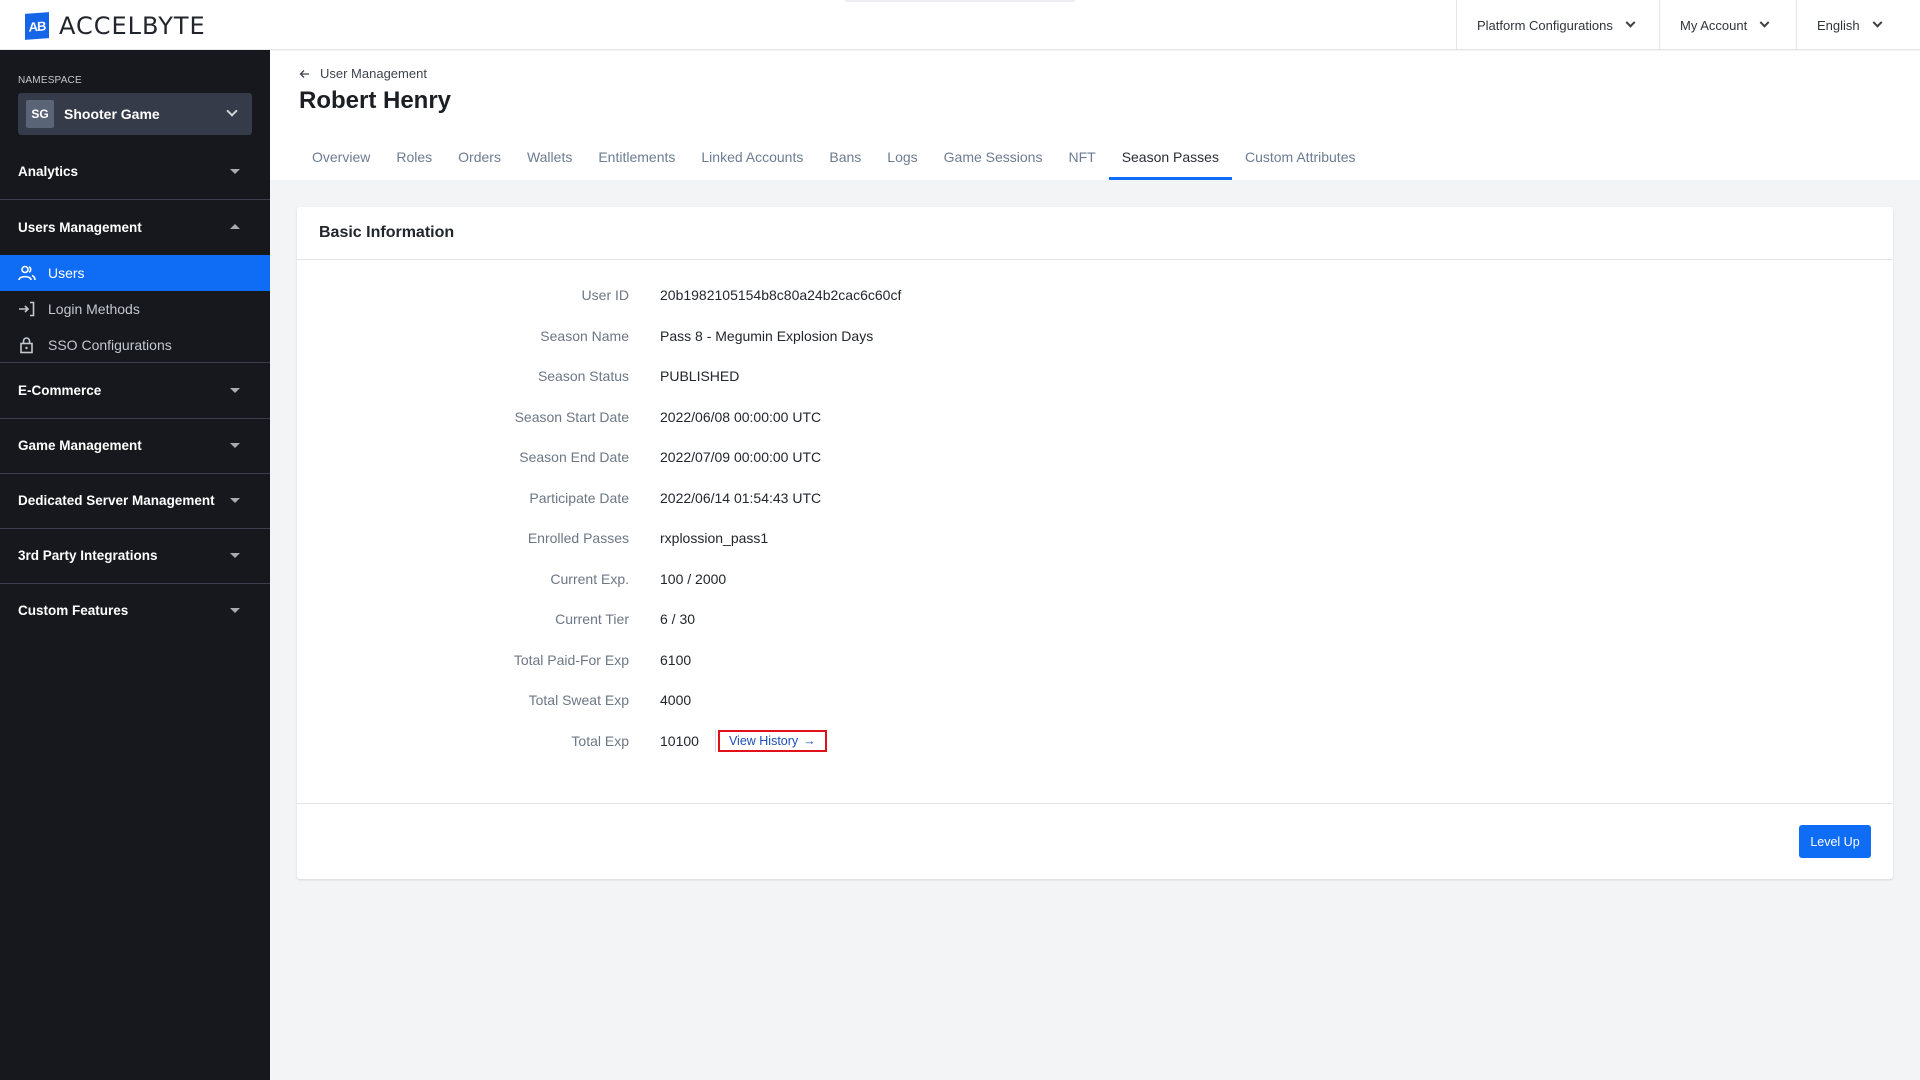 Image resolution: width=1920 pixels, height=1080 pixels. What do you see at coordinates (1095, 579) in the screenshot?
I see `info-row-current-exp: Current Exp. 100 / 2000` at bounding box center [1095, 579].